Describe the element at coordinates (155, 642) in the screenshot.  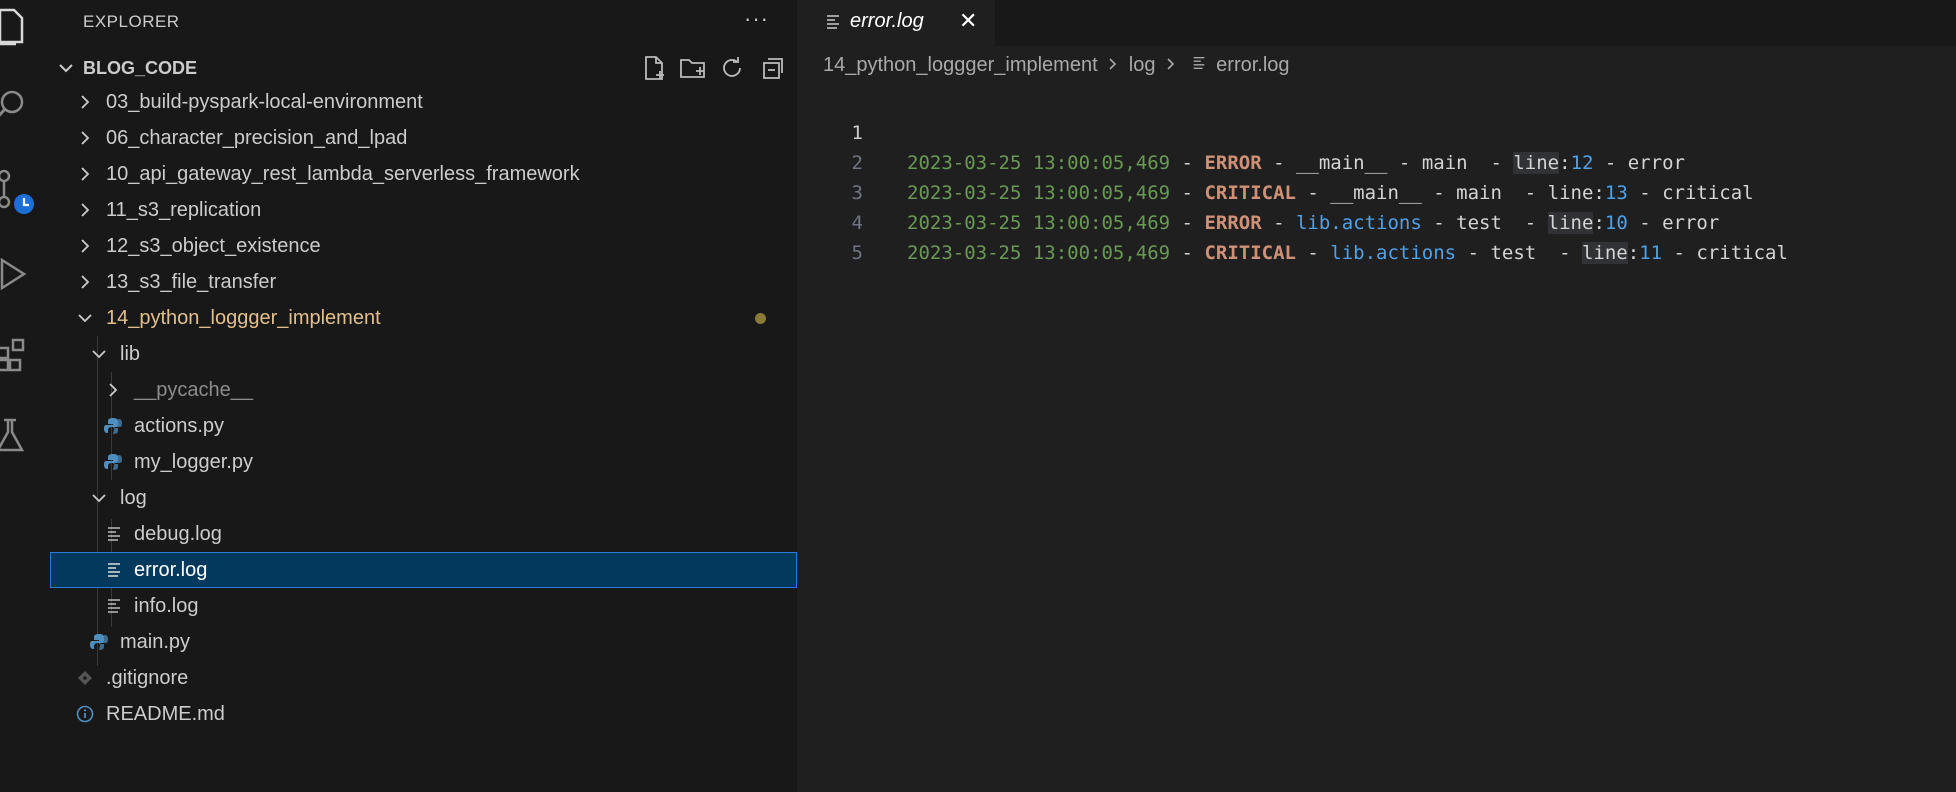
I see `tree-item-label: main.py` at that location.